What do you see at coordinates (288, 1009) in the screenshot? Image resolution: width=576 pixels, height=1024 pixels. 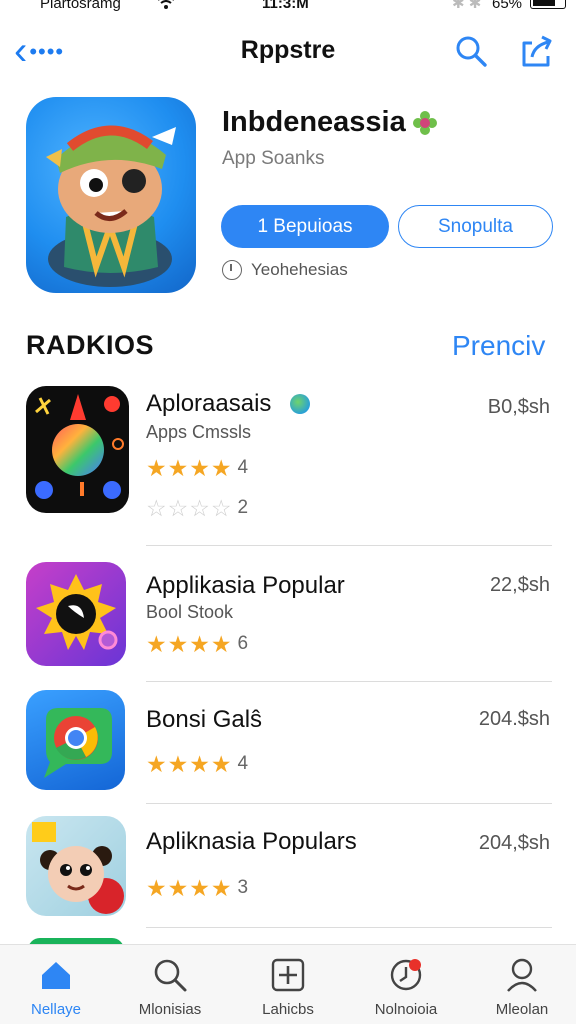 I see `tab-label: Lahicbs` at bounding box center [288, 1009].